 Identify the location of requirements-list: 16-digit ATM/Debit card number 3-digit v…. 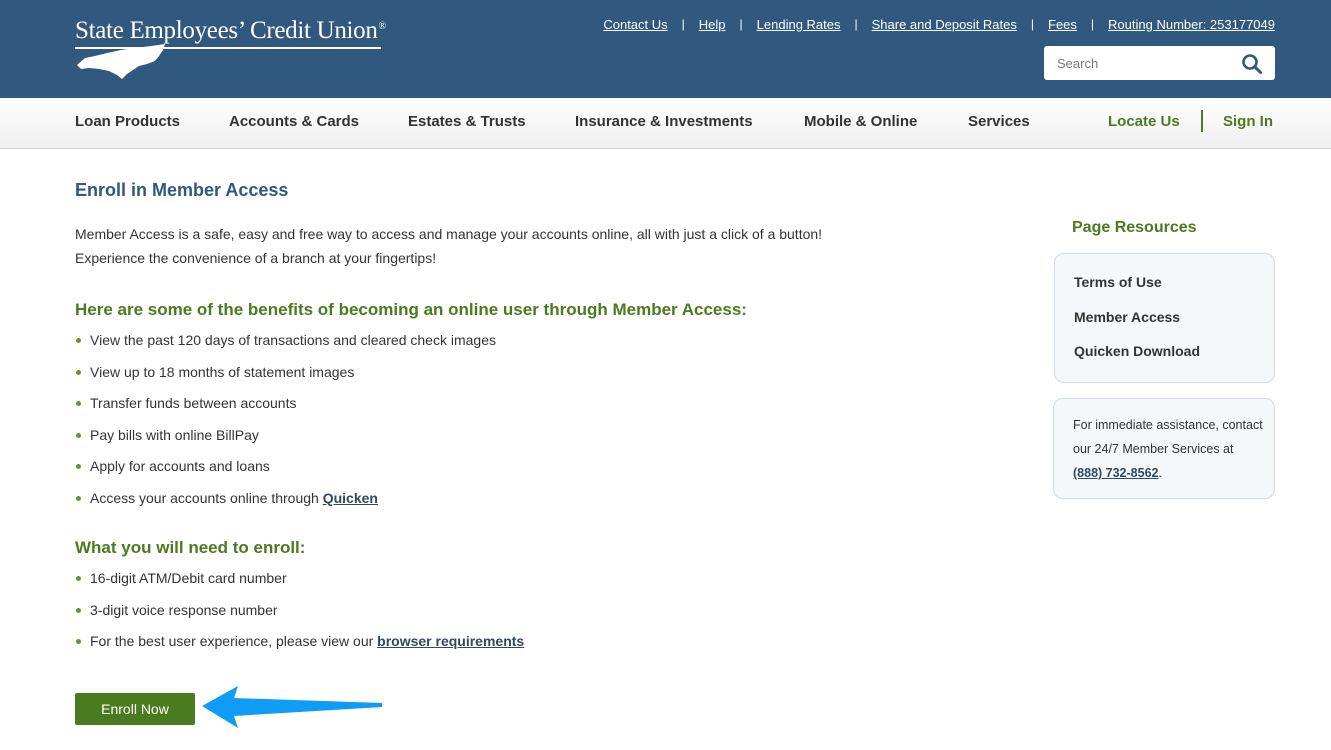
(299, 617).